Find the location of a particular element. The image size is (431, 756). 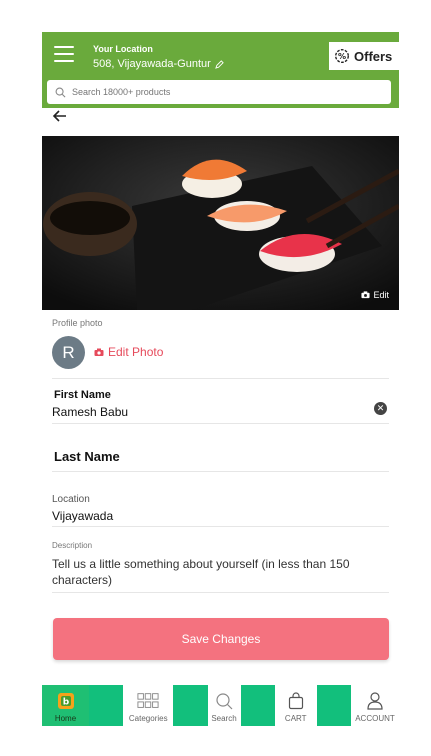

nav-cart: CART is located at coordinates (295, 705).